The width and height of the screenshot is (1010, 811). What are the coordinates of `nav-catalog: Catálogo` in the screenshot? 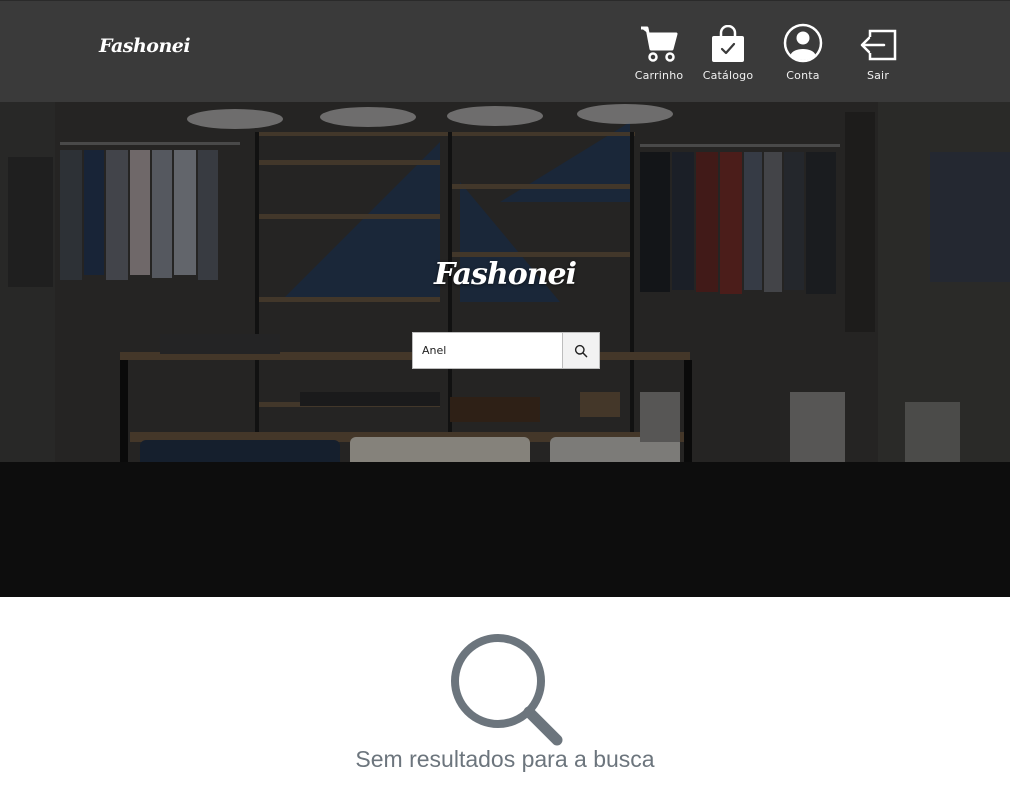 It's located at (728, 52).